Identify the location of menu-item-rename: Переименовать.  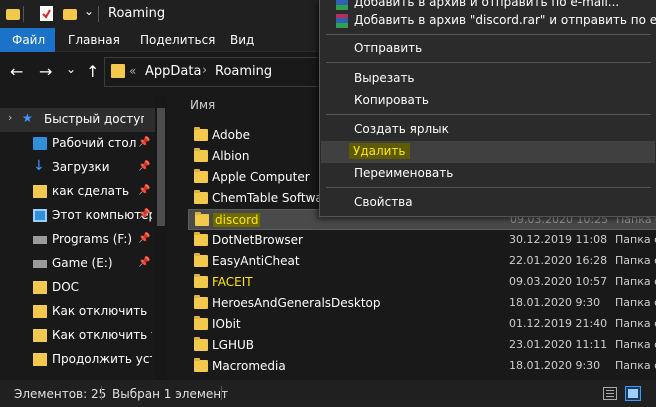
(488, 174).